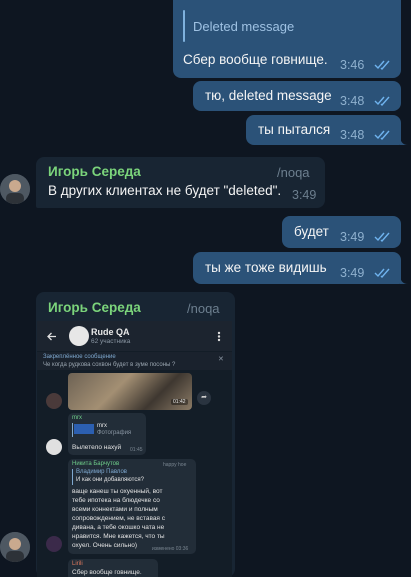 This screenshot has width=411, height=577. I want to click on more-vertical-icon, so click(219, 336).